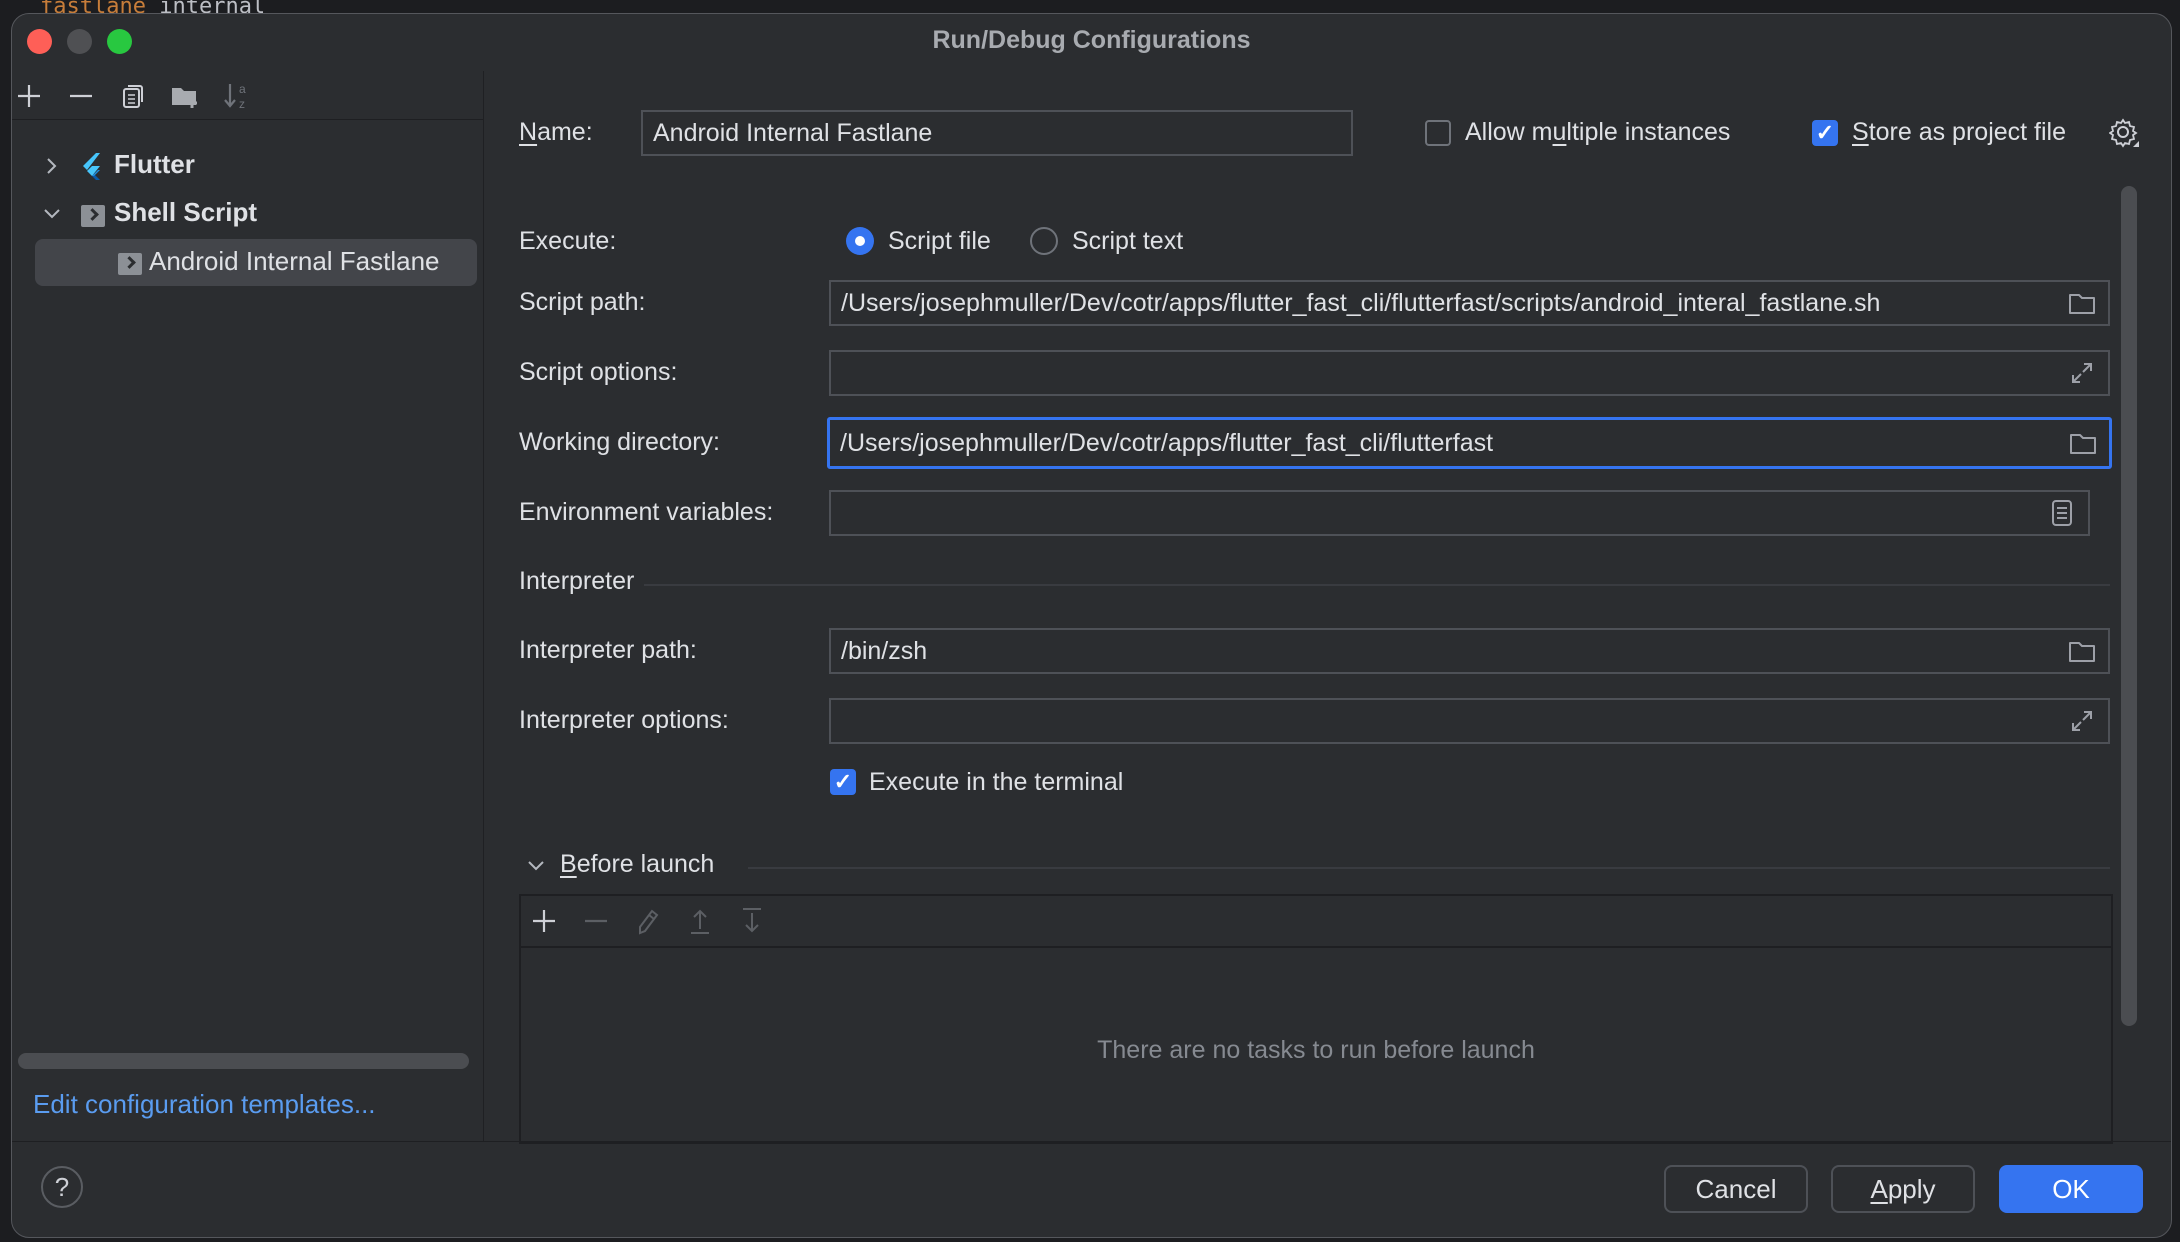  What do you see at coordinates (247, 166) in the screenshot?
I see `tree-item-flutter: Flutter` at bounding box center [247, 166].